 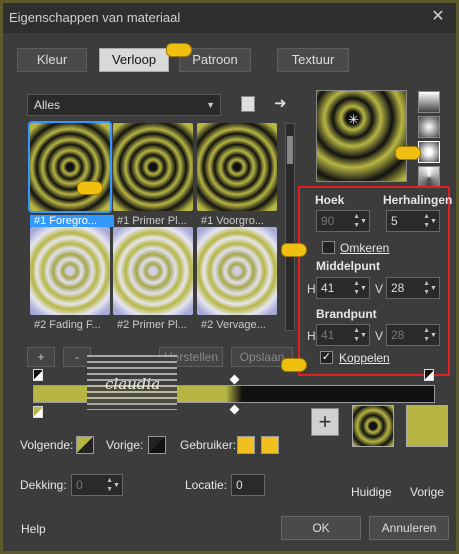 What do you see at coordinates (379, 289) in the screenshot?
I see `center-v-label: V` at bounding box center [379, 289].